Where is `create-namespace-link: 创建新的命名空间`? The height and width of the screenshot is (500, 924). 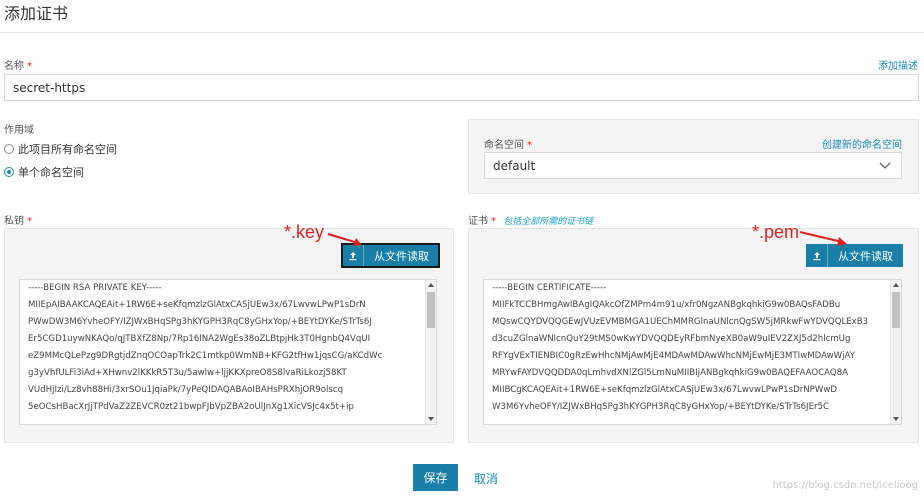
create-namespace-link: 创建新的命名空间 is located at coordinates (862, 143).